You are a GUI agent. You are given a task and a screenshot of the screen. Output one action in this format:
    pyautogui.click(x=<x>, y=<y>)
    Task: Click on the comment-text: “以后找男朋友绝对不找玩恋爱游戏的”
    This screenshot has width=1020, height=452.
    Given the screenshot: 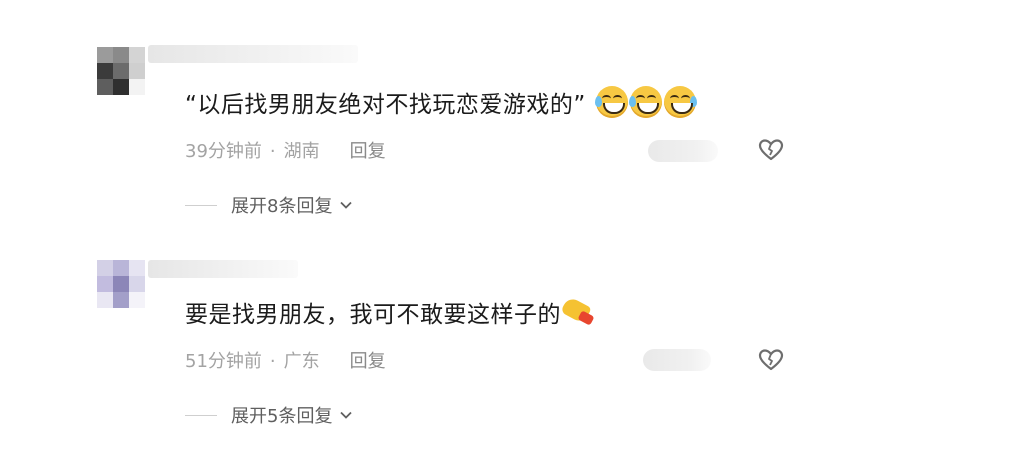 What is the action you would take?
    pyautogui.click(x=441, y=103)
    